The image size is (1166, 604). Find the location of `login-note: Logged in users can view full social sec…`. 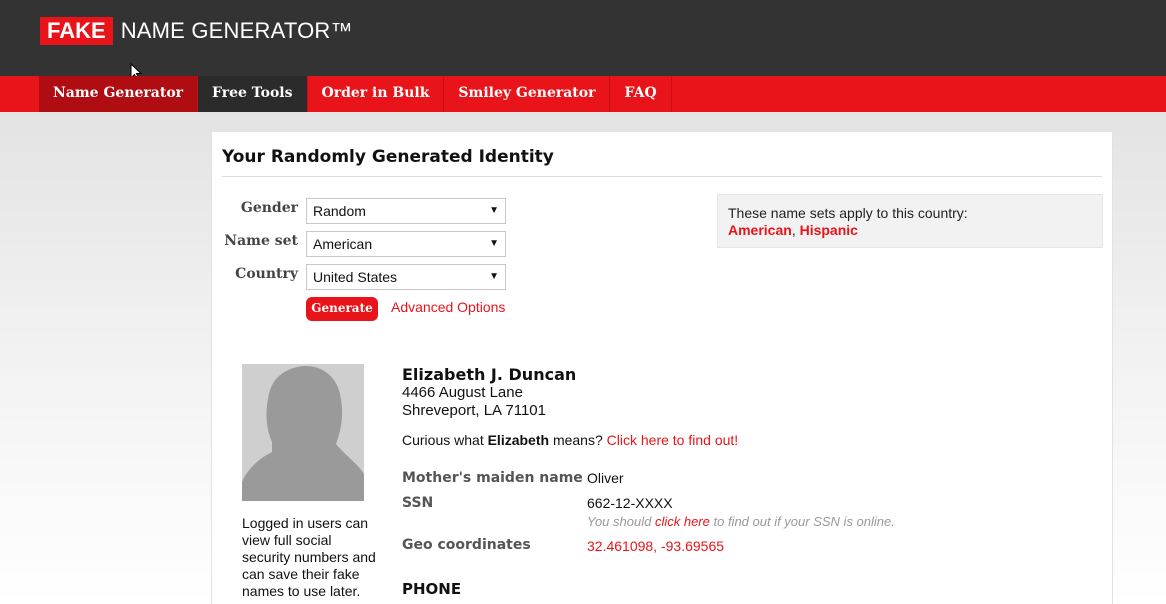

login-note: Logged in users can view full social sec… is located at coordinates (309, 557).